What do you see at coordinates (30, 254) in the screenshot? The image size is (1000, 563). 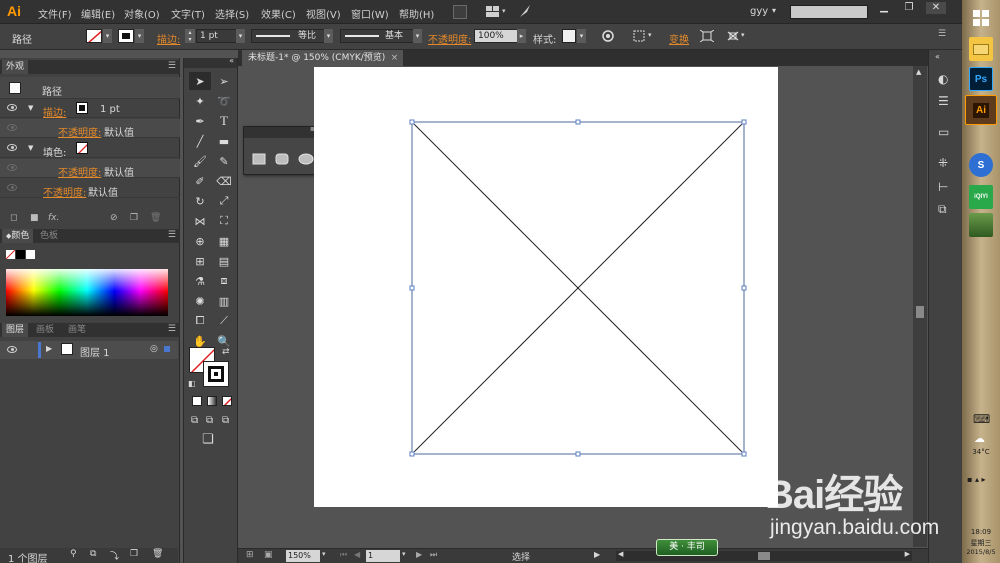 I see `white-swatch` at bounding box center [30, 254].